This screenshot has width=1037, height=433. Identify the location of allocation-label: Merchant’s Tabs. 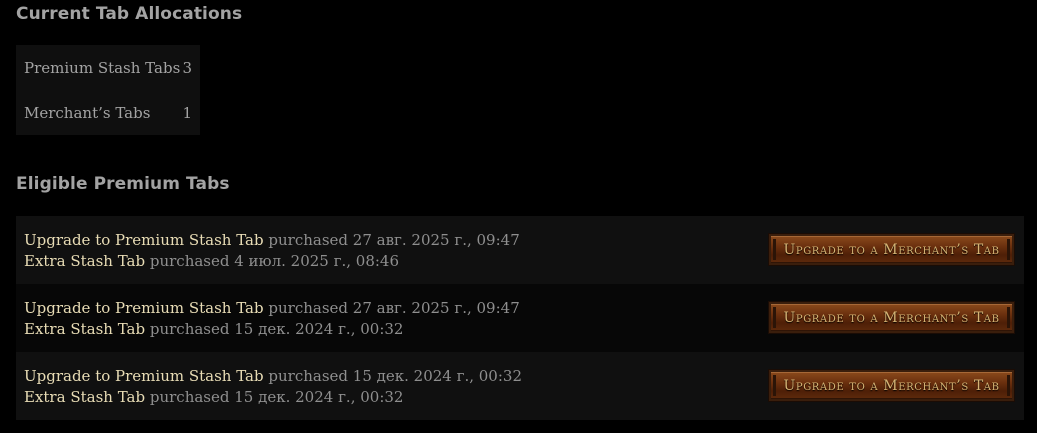
(87, 112).